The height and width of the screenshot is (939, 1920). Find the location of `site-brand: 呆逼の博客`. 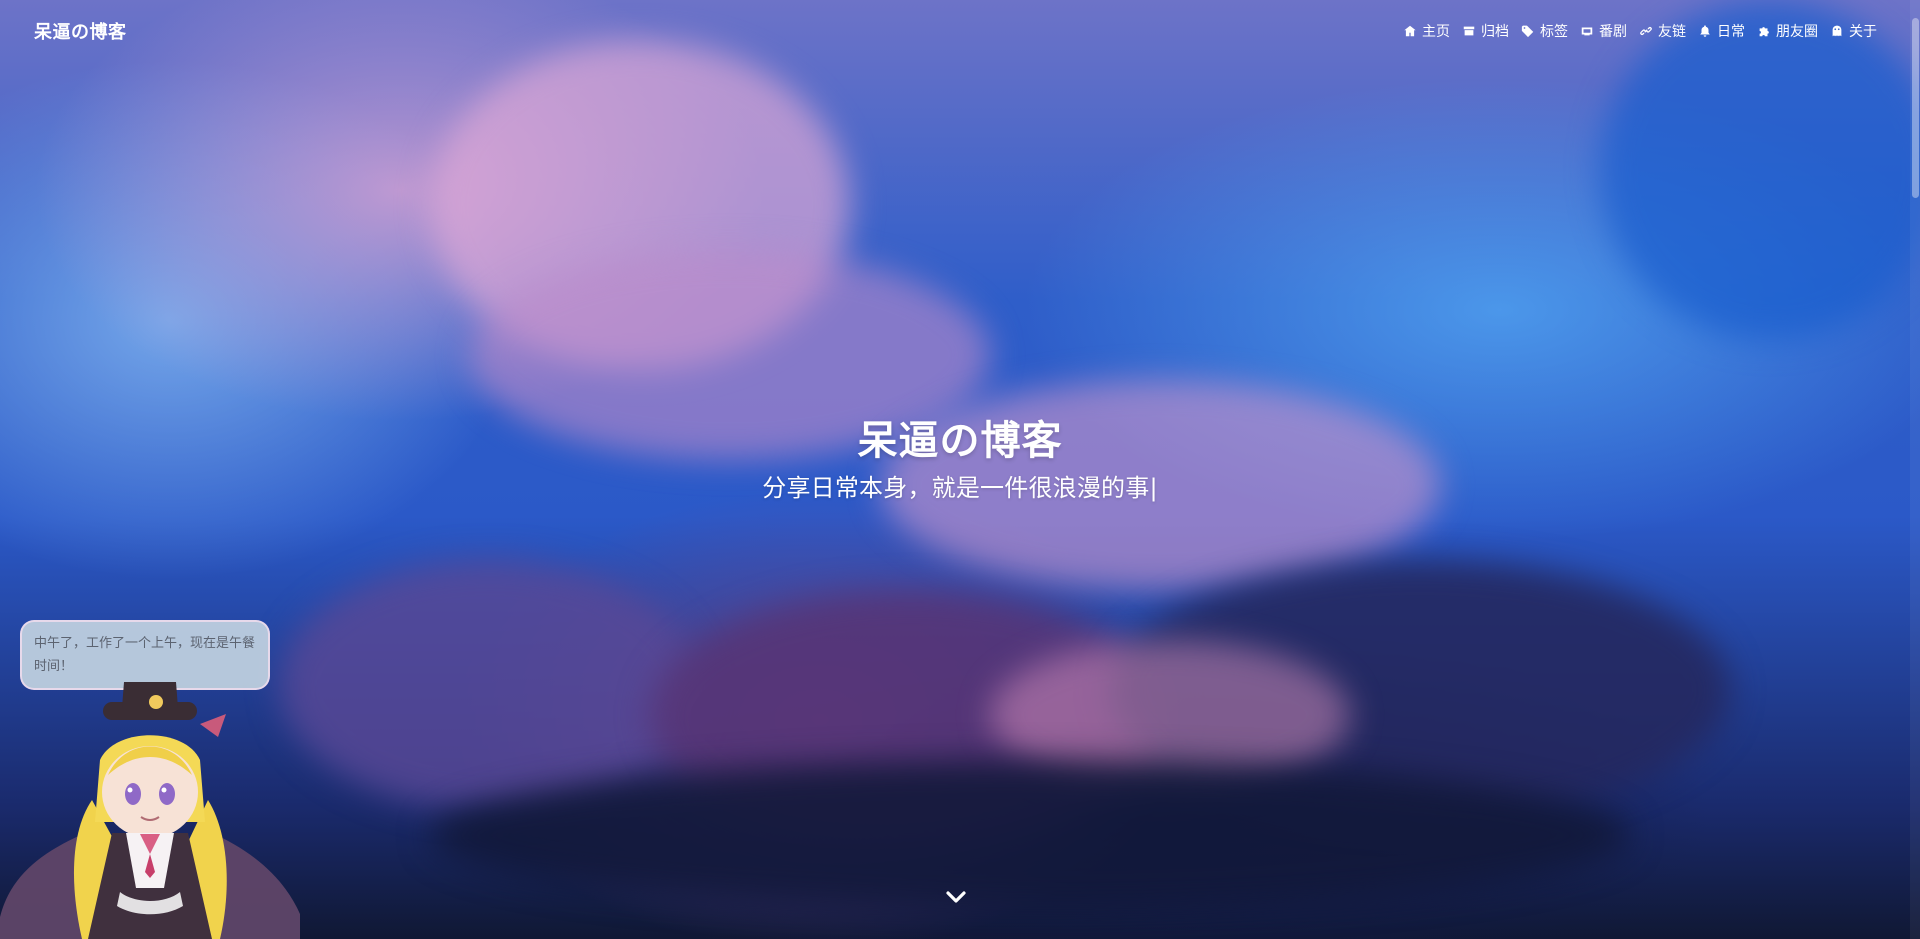

site-brand: 呆逼の博客 is located at coordinates (80, 31).